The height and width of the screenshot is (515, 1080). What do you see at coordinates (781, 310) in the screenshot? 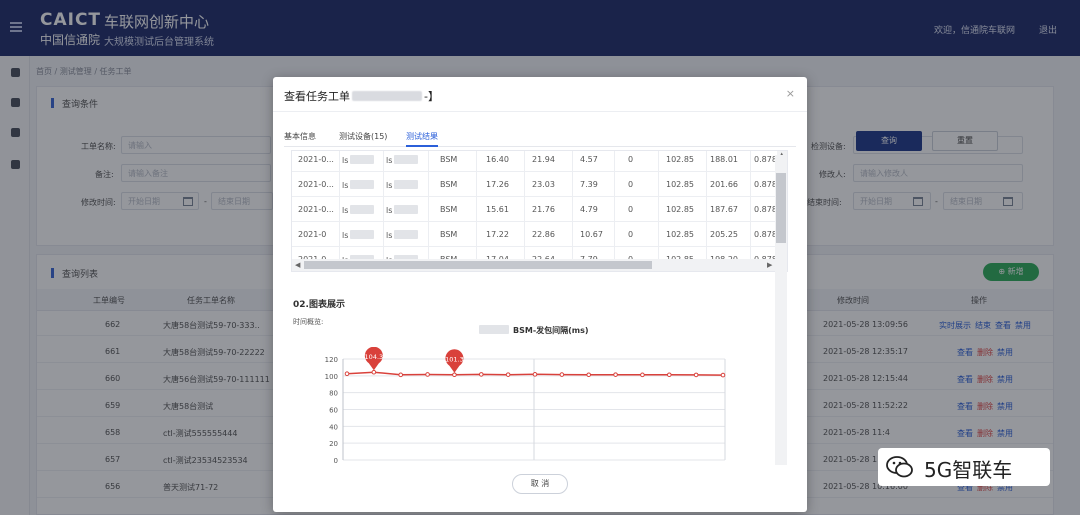
I see `modal-vertical-scrollbar` at bounding box center [781, 310].